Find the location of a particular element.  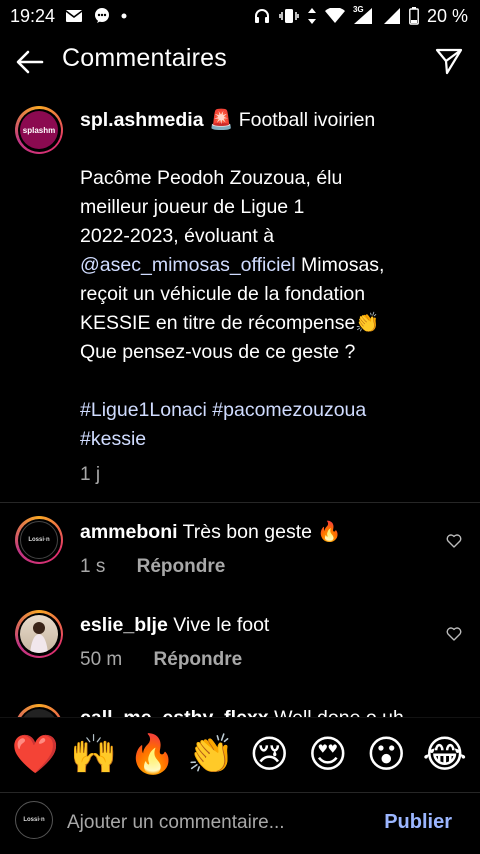

mail-icon is located at coordinates (74, 16).